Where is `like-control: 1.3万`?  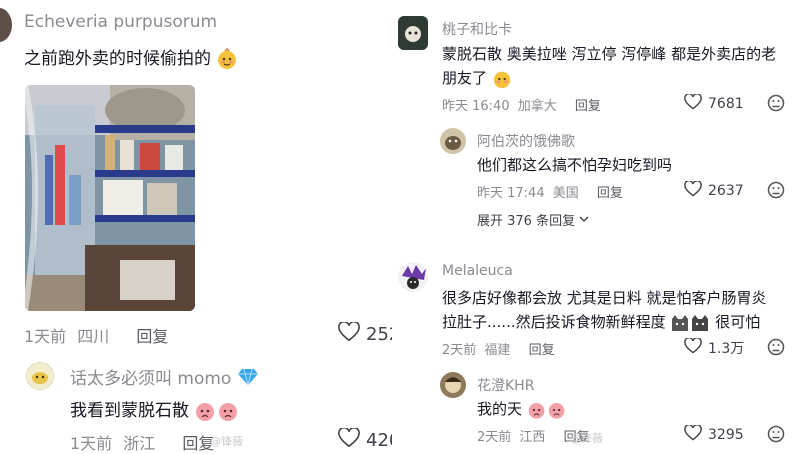 like-control: 1.3万 is located at coordinates (714, 347).